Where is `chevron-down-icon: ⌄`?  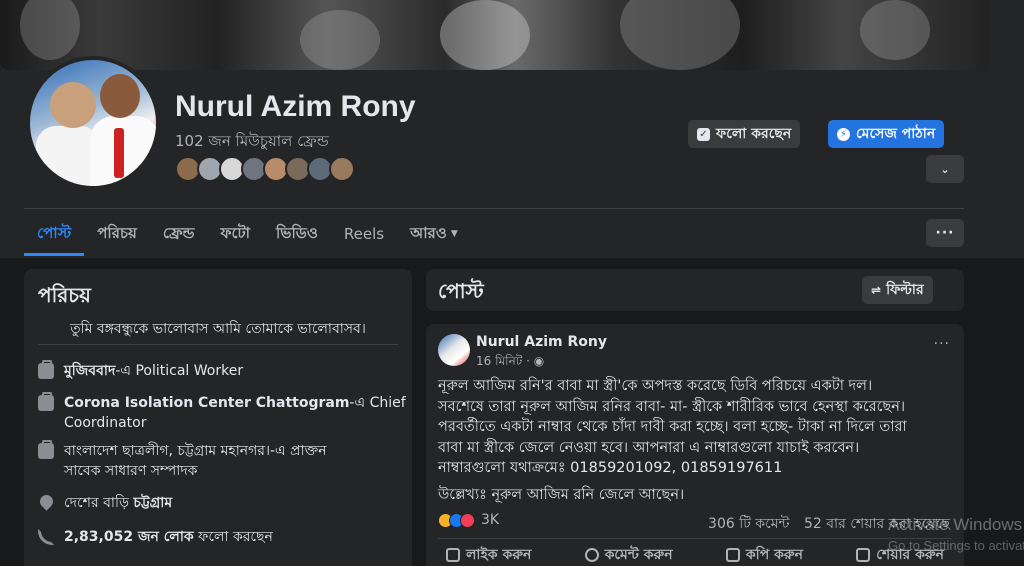
chevron-down-icon: ⌄ is located at coordinates (945, 169).